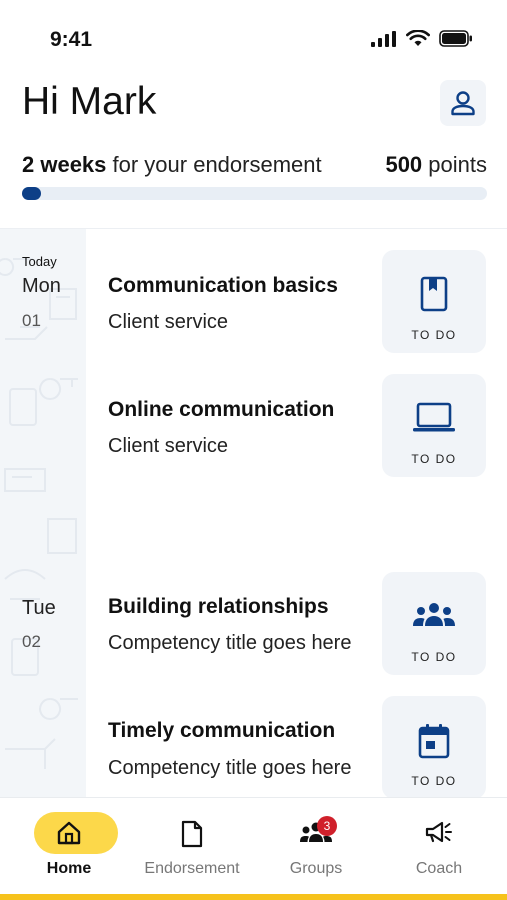 The height and width of the screenshot is (900, 507). What do you see at coordinates (434, 614) in the screenshot?
I see `group-icon` at bounding box center [434, 614].